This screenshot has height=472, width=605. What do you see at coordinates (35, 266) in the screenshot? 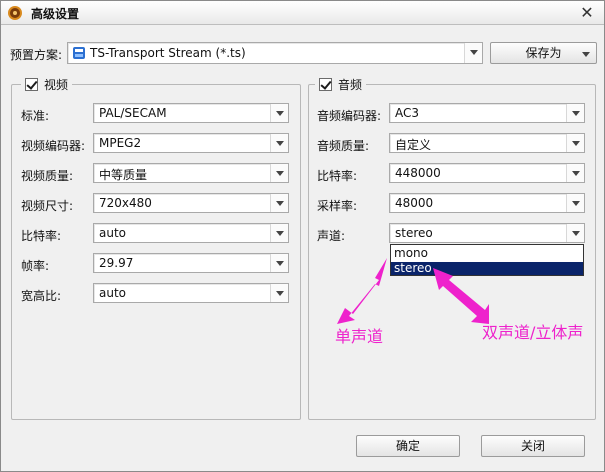
I see `video-framerate-label: 帧率:` at bounding box center [35, 266].